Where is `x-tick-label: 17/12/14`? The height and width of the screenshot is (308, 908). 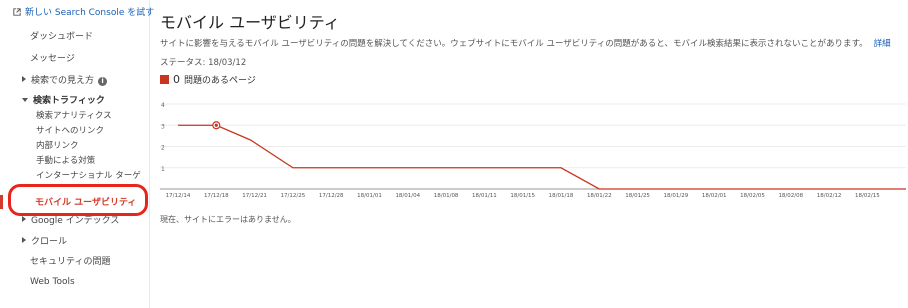
x-tick-label: 17/12/14 is located at coordinates (178, 196).